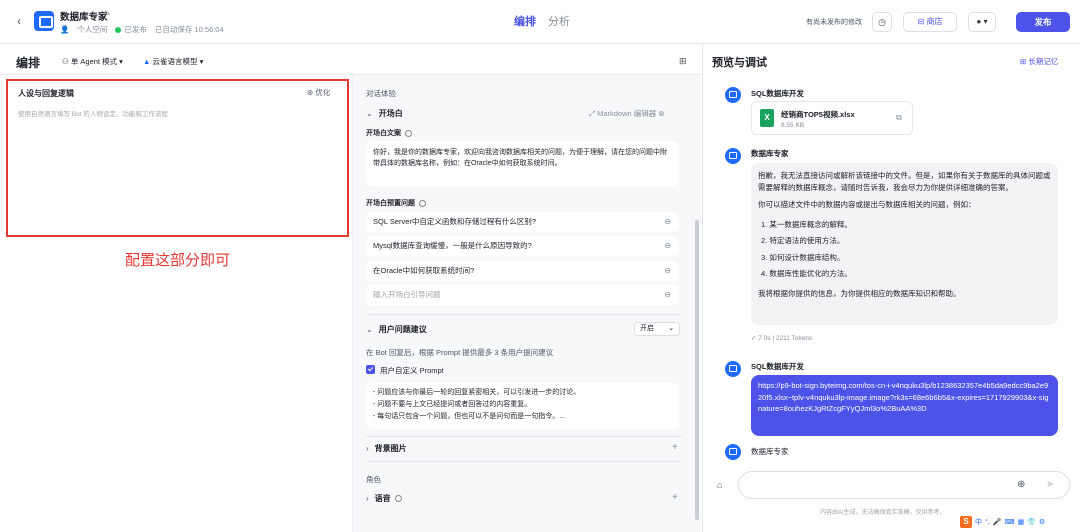  I want to click on grid-icon: ▦, so click(1021, 522).